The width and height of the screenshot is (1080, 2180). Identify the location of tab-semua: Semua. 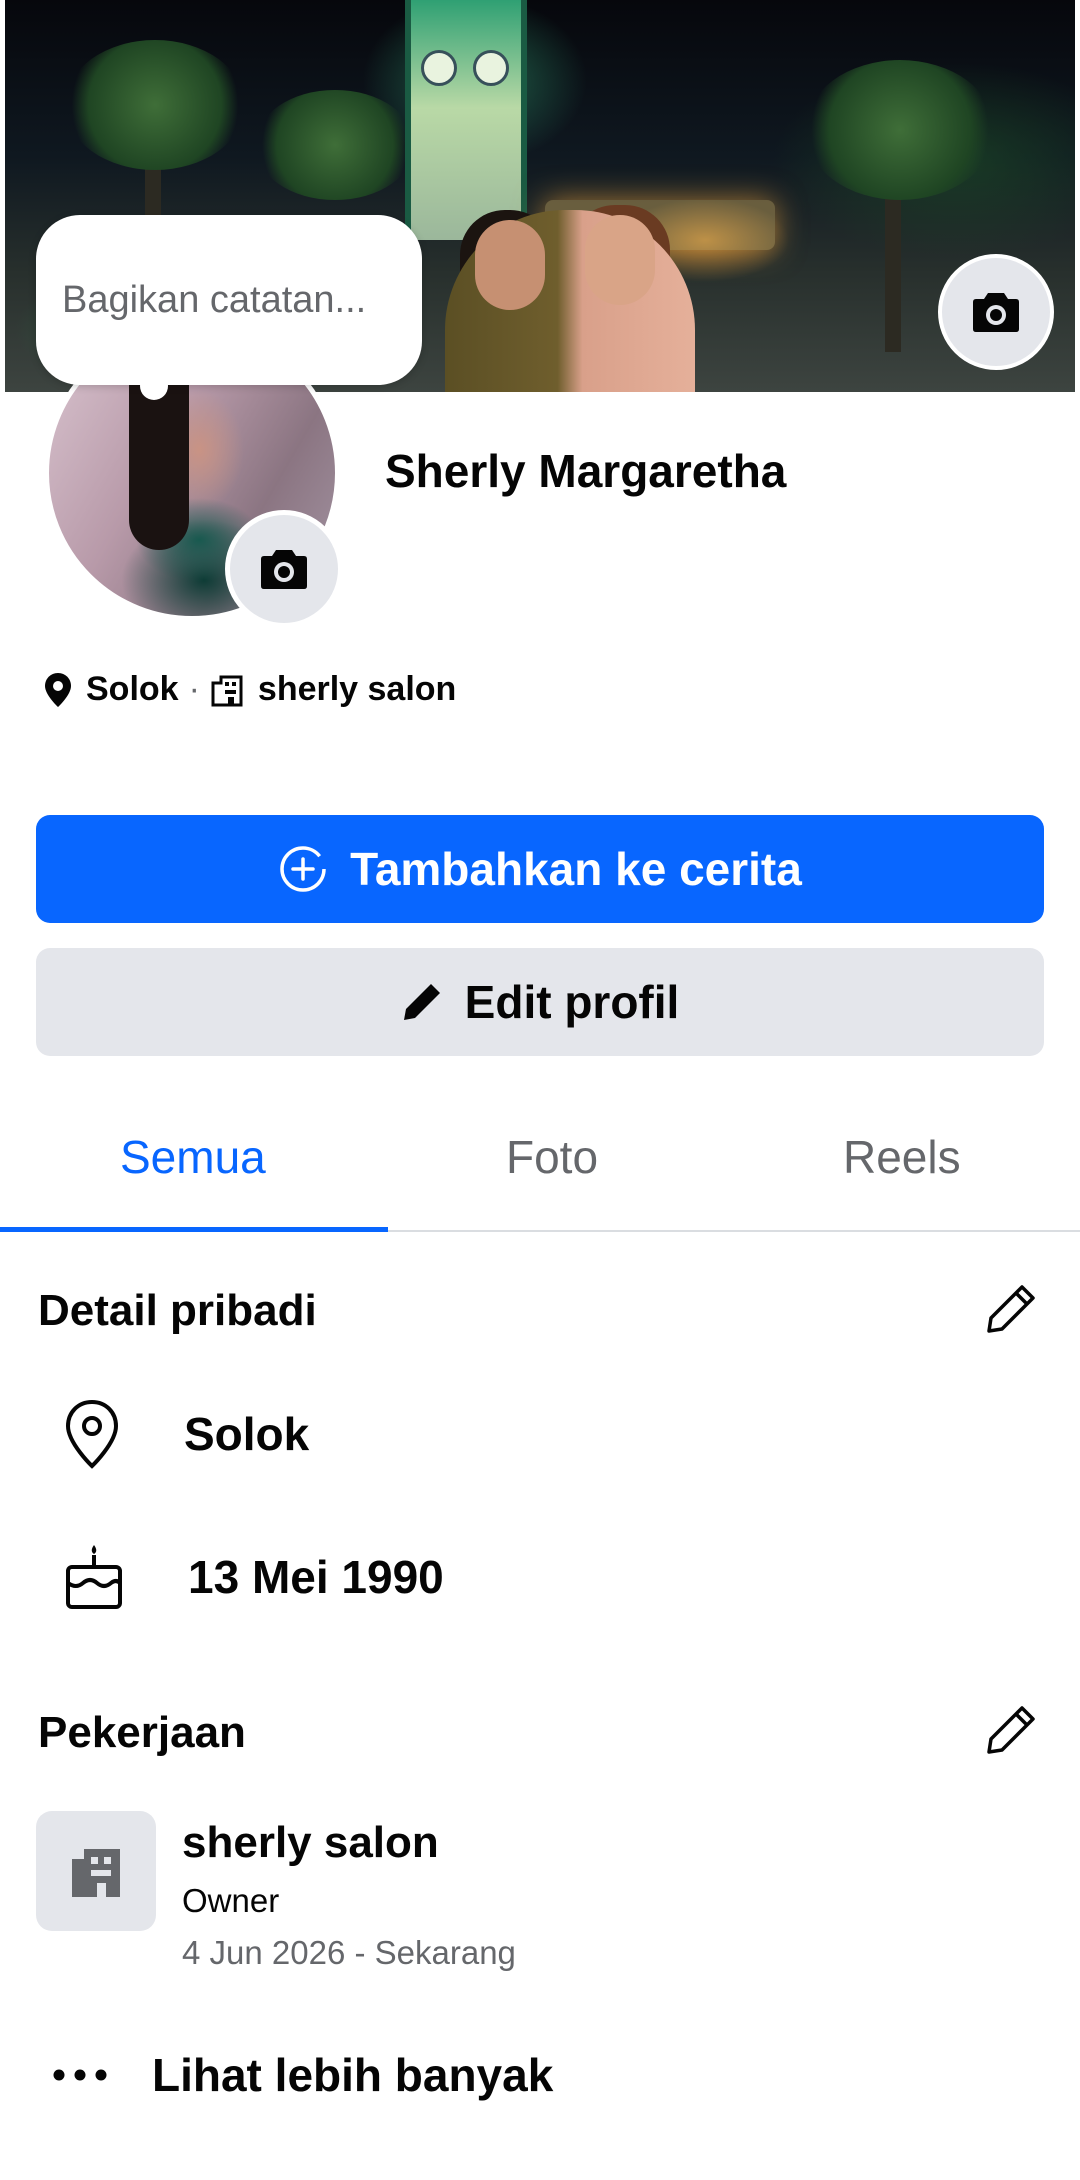
(193, 1157).